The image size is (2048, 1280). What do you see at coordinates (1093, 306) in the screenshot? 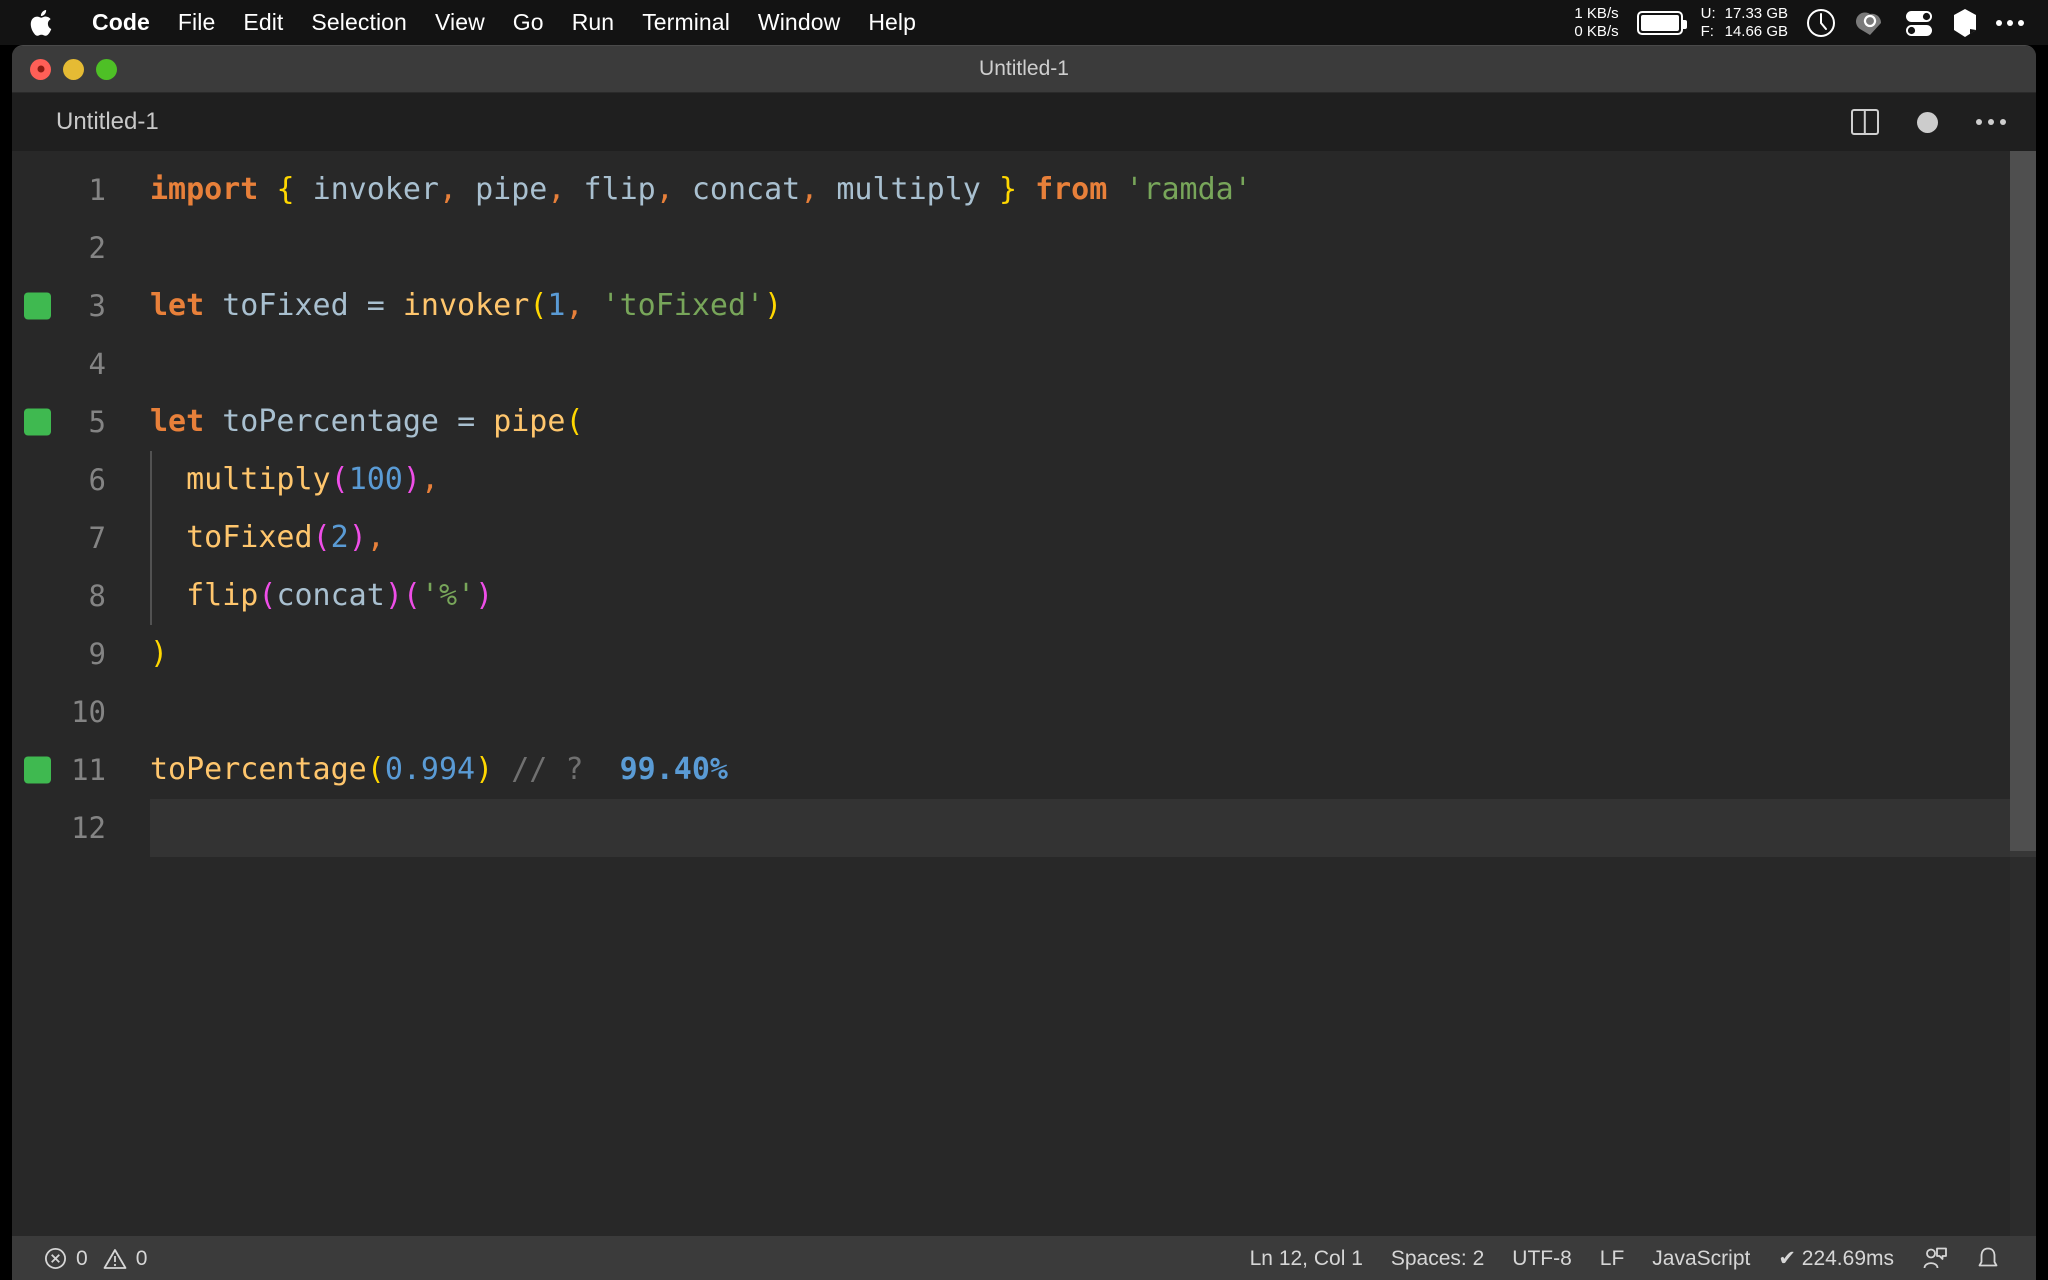
I see `code-line-content: let toFixed = invoker(1, 'toFixed')` at bounding box center [1093, 306].